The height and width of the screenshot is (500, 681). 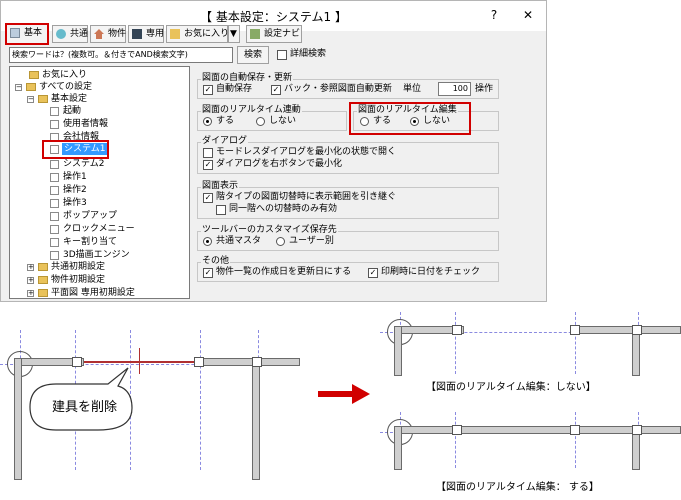 I want to click on backup-checkbox: ✓, so click(x=276, y=90).